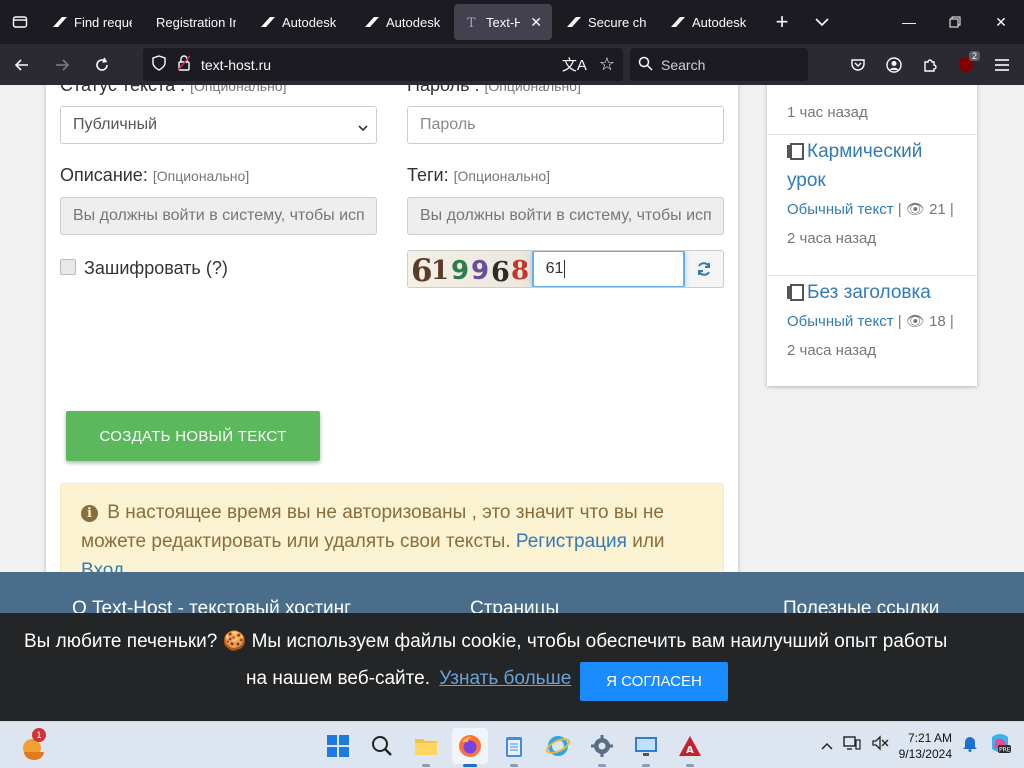 The height and width of the screenshot is (768, 1024). I want to click on item-title: Кармический урок, so click(872, 166).